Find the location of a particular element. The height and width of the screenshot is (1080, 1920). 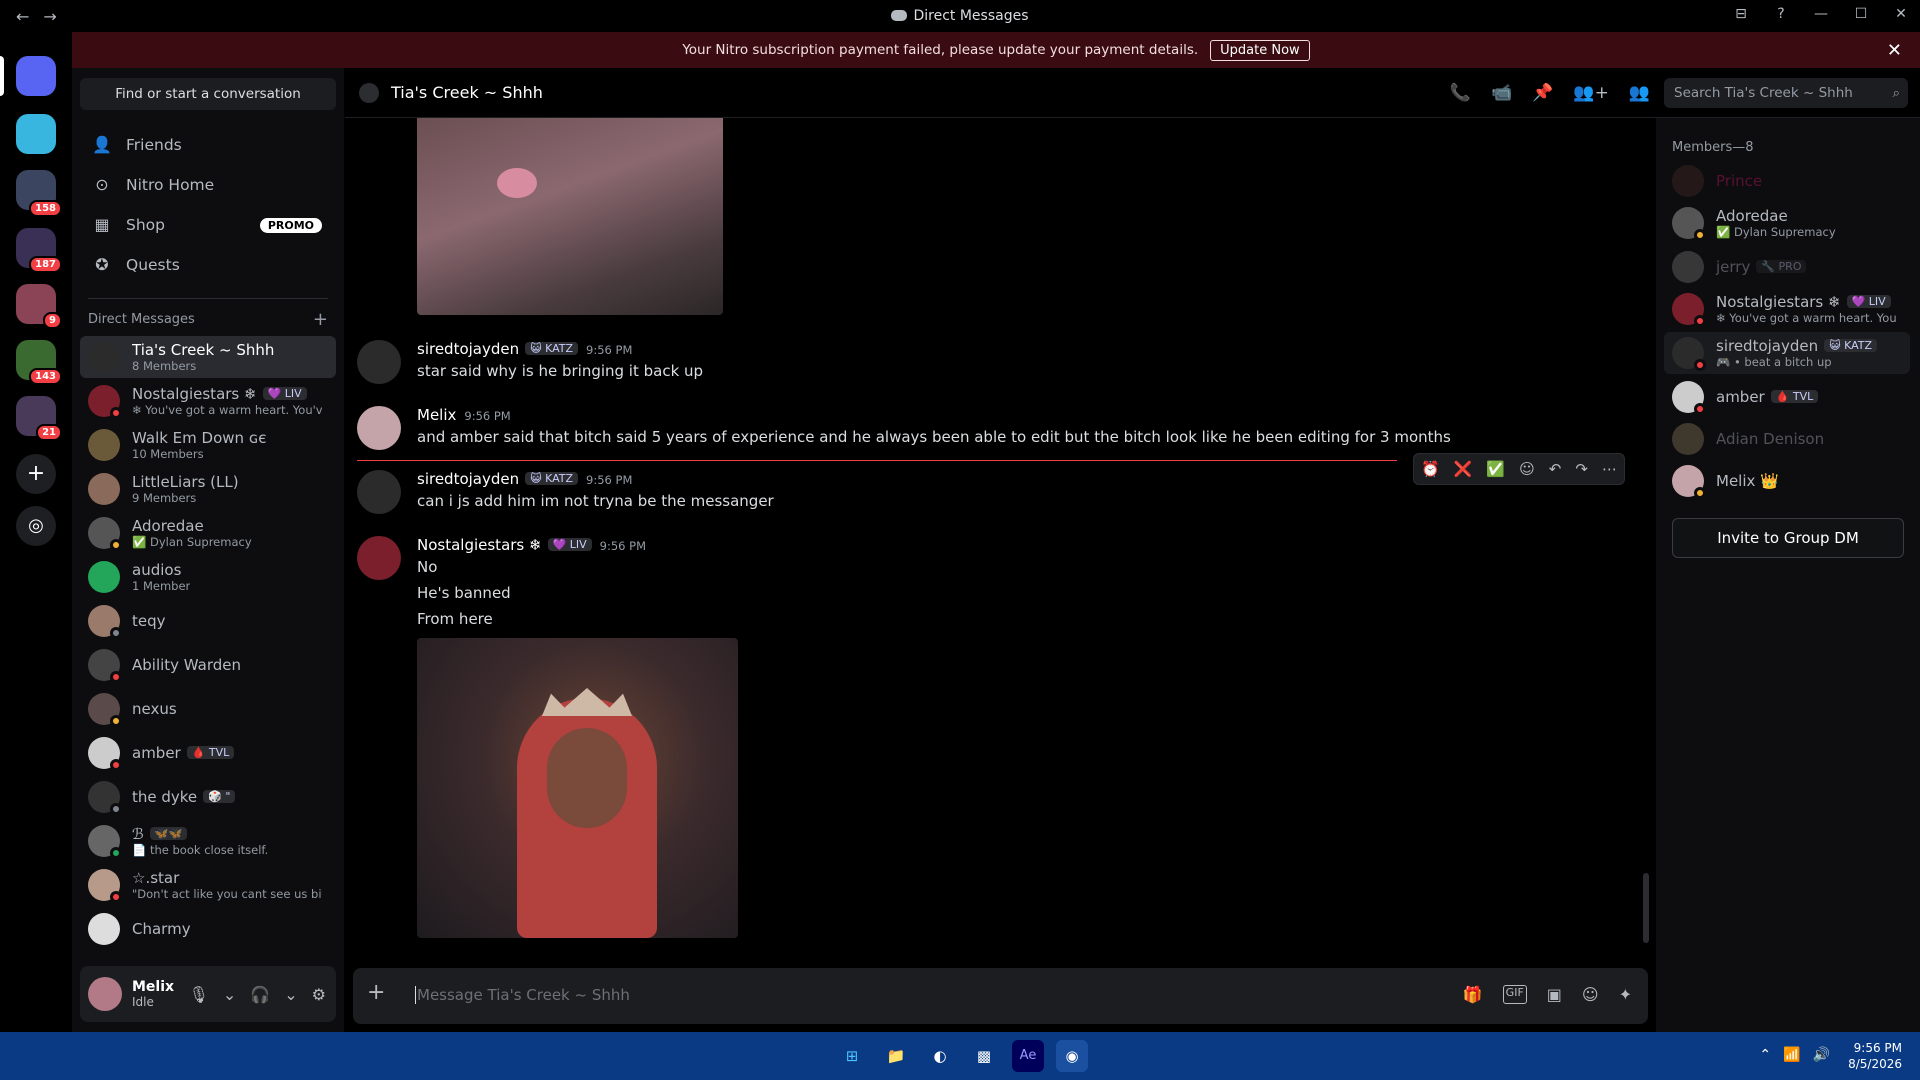

dm-item: LittleLiars (LL) 9 Members is located at coordinates (208, 489).